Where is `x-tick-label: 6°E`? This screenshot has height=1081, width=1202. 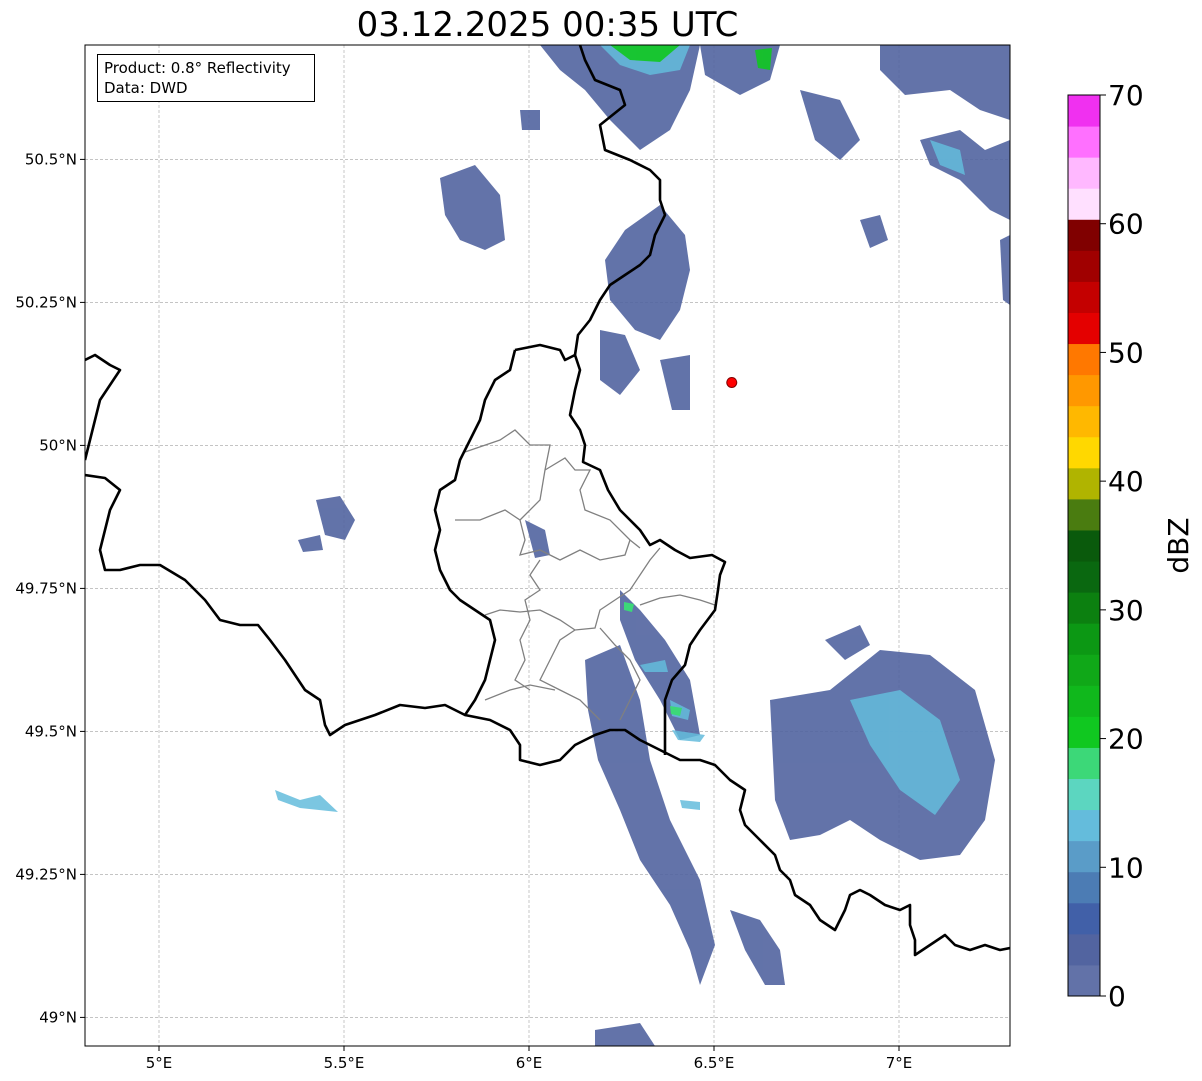
x-tick-label: 6°E is located at coordinates (529, 1063).